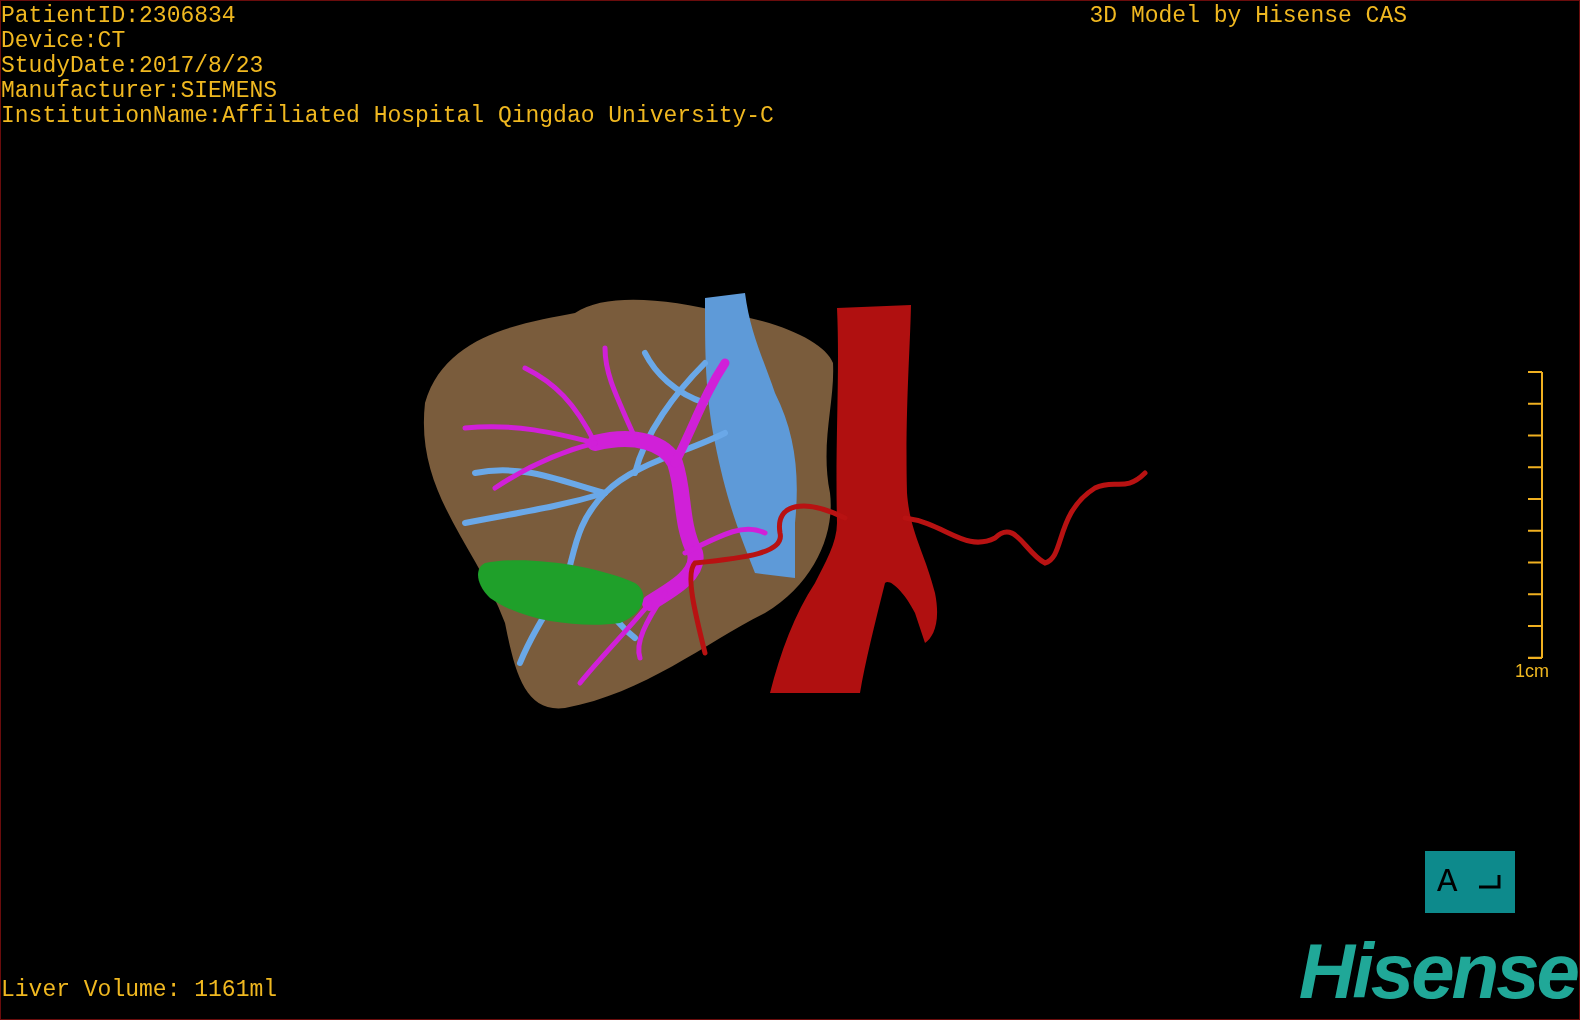  Describe the element at coordinates (64, 41) in the screenshot. I see `study-info-line: Device:CT` at that location.